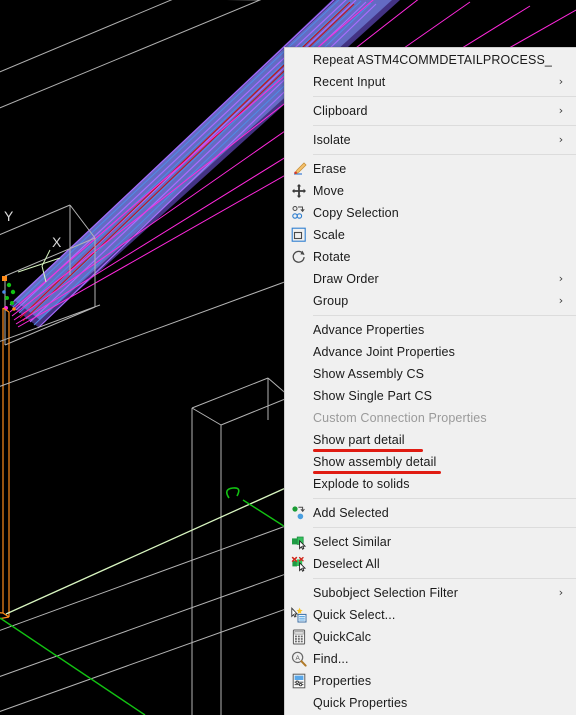  What do you see at coordinates (356, 213) in the screenshot?
I see `menu-item-label: Copy Selection` at bounding box center [356, 213].